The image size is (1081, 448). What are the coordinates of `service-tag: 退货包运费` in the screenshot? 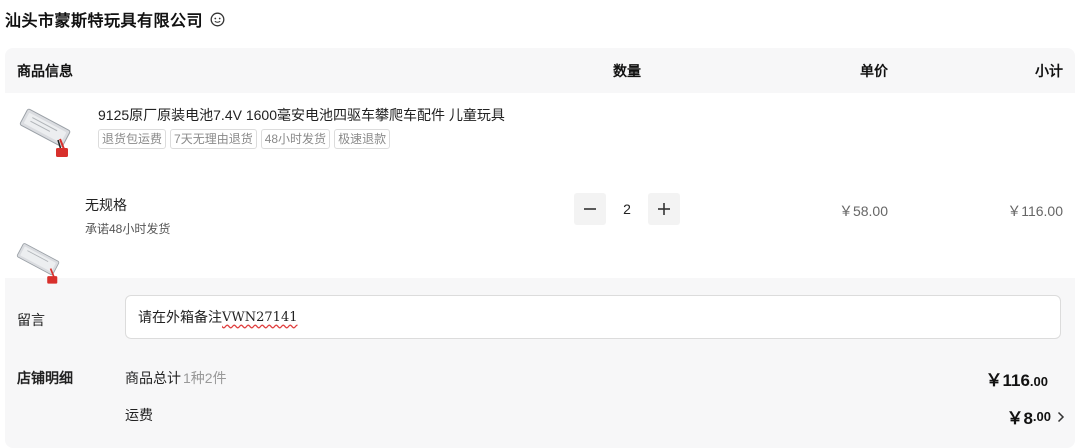 It's located at (132, 139).